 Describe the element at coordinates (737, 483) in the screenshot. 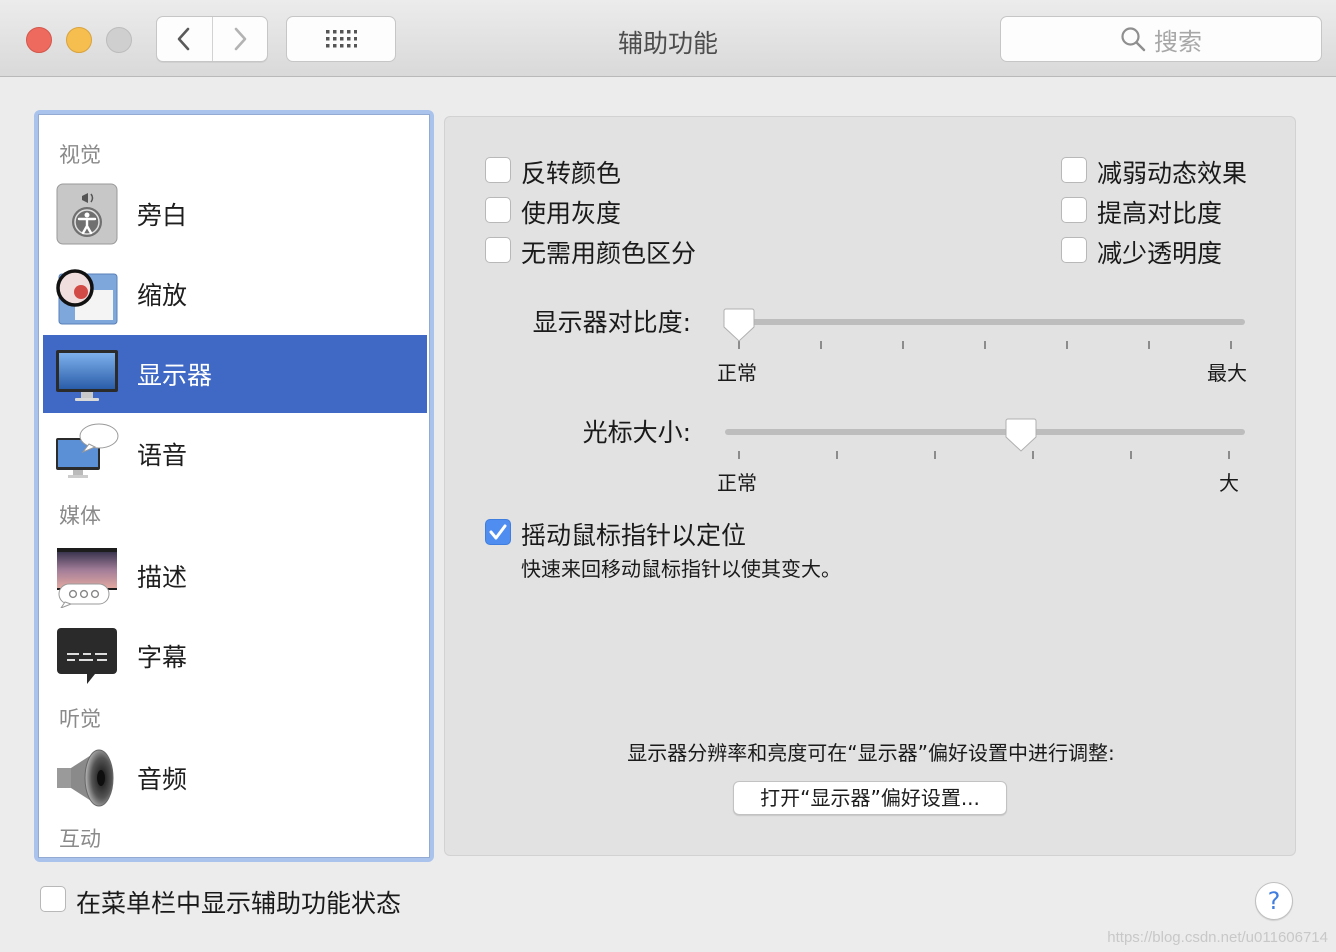

I see `cursor-min-label: 正常` at that location.